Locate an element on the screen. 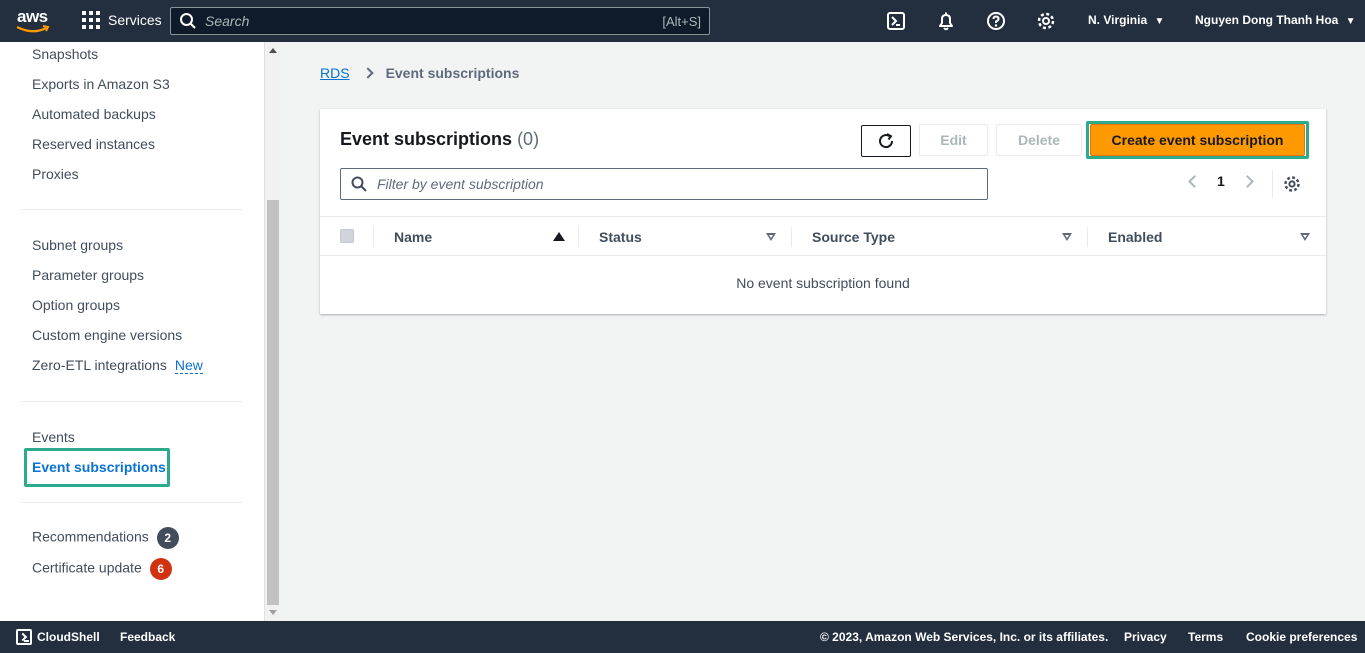 This screenshot has height=653, width=1365. sidebar-scrollbar is located at coordinates (272, 331).